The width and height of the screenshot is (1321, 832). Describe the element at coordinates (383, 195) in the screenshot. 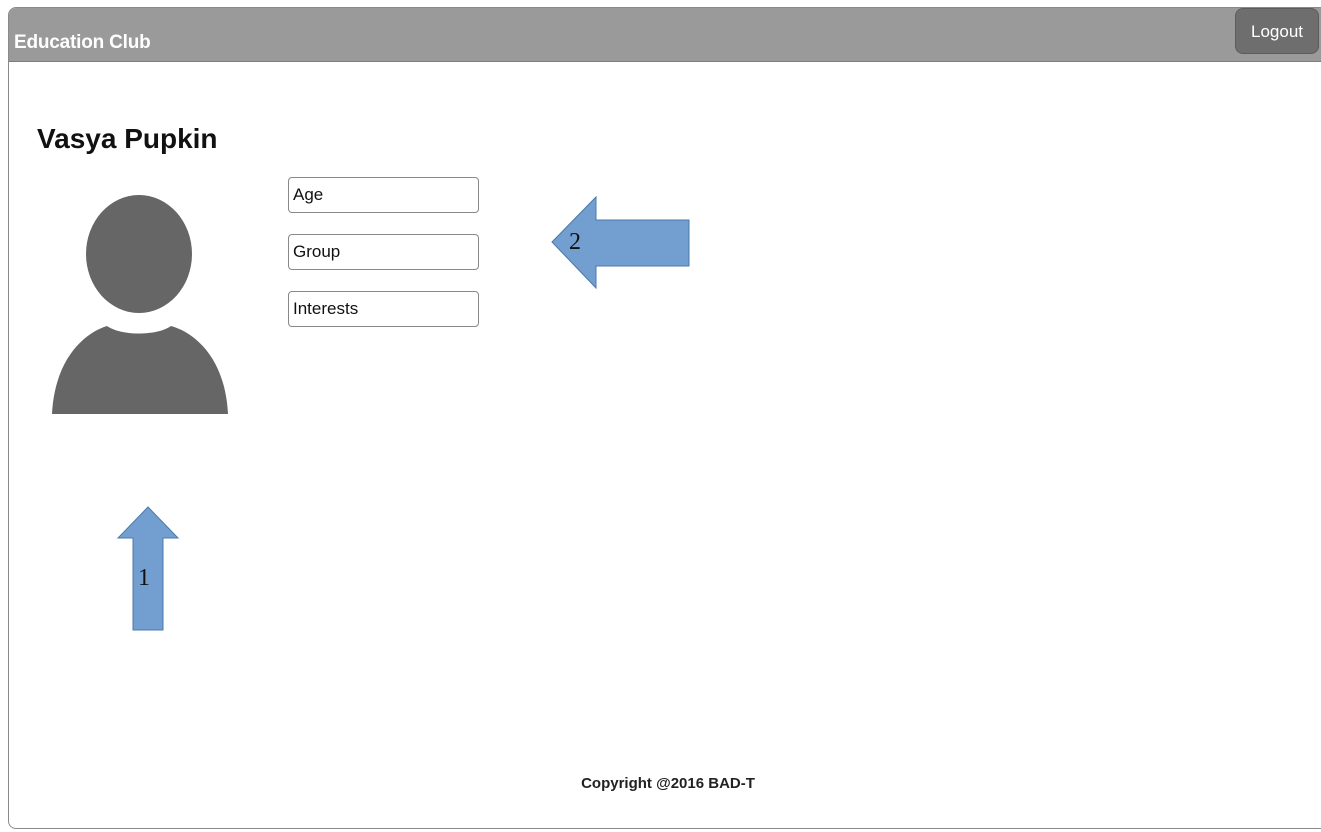

I see `age-field` at that location.